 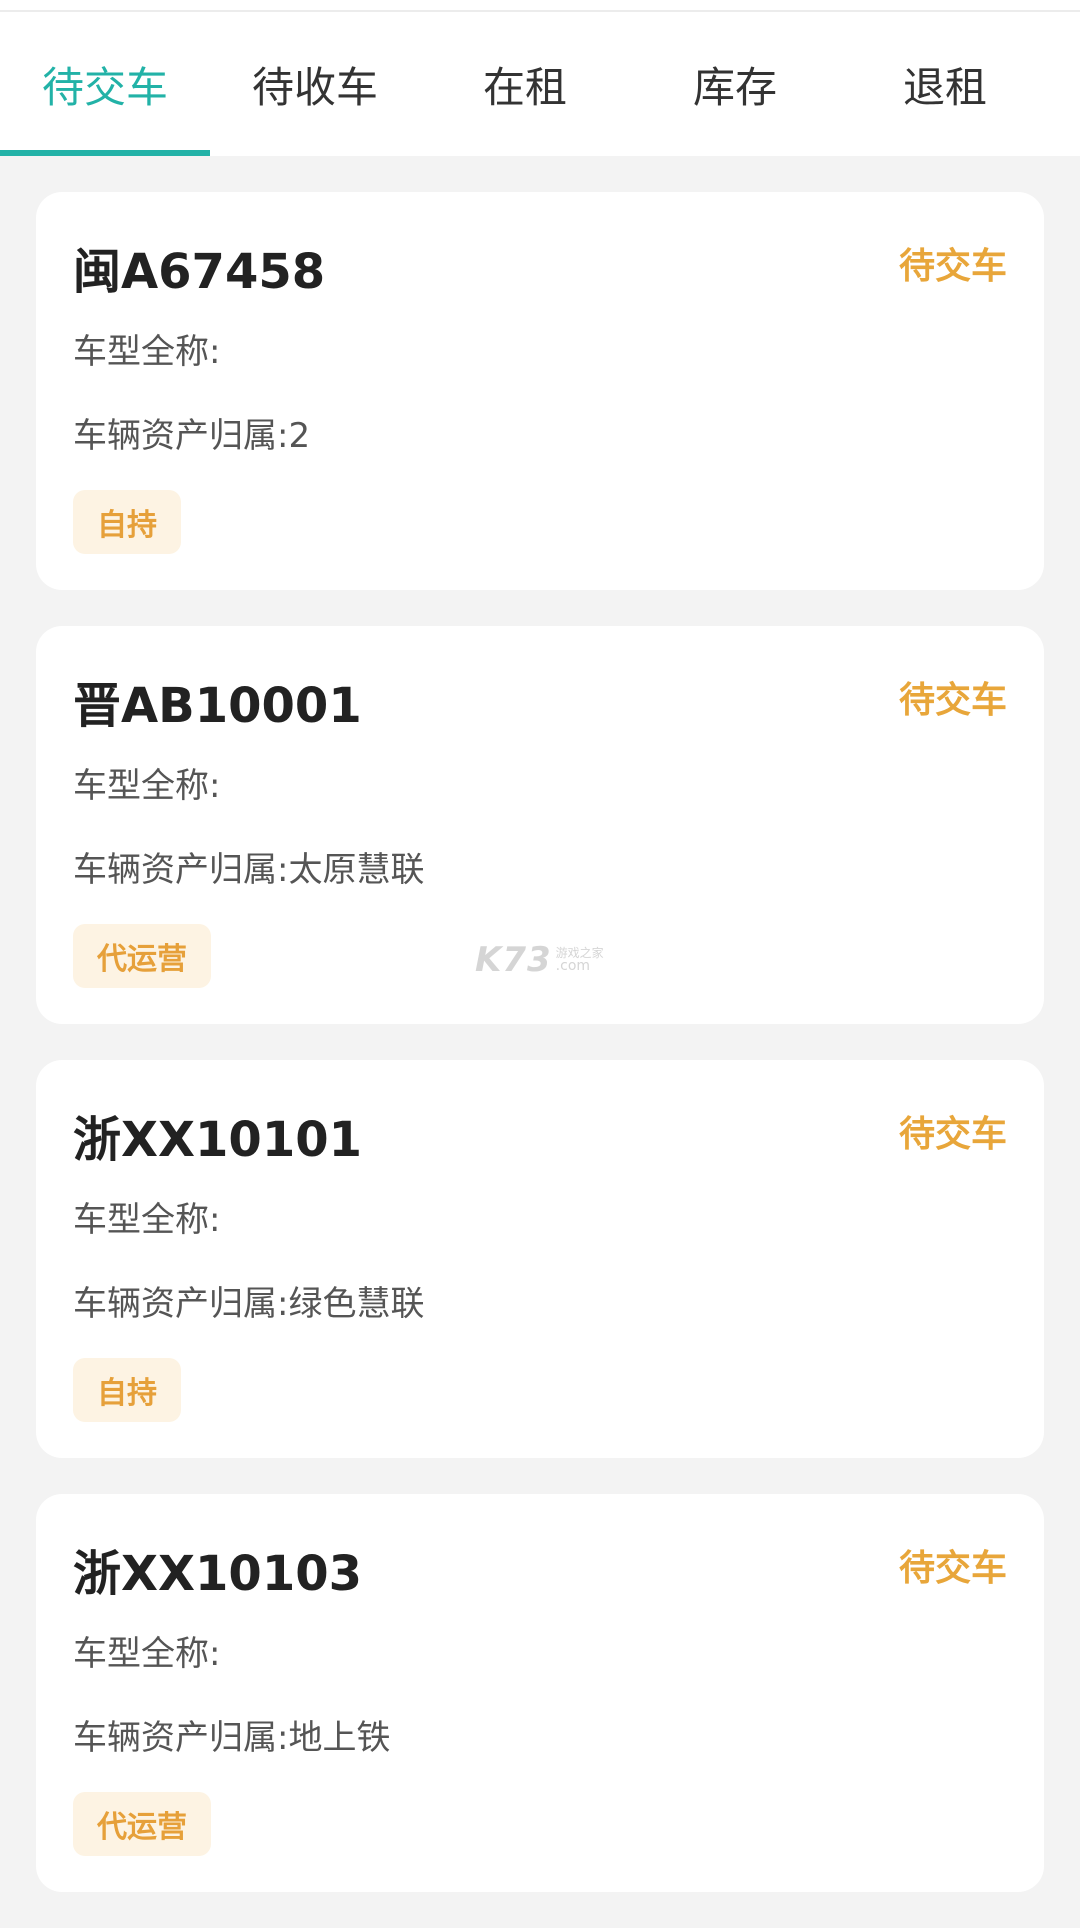 I want to click on asset-ownership: 车辆资产归属:2, so click(x=192, y=436).